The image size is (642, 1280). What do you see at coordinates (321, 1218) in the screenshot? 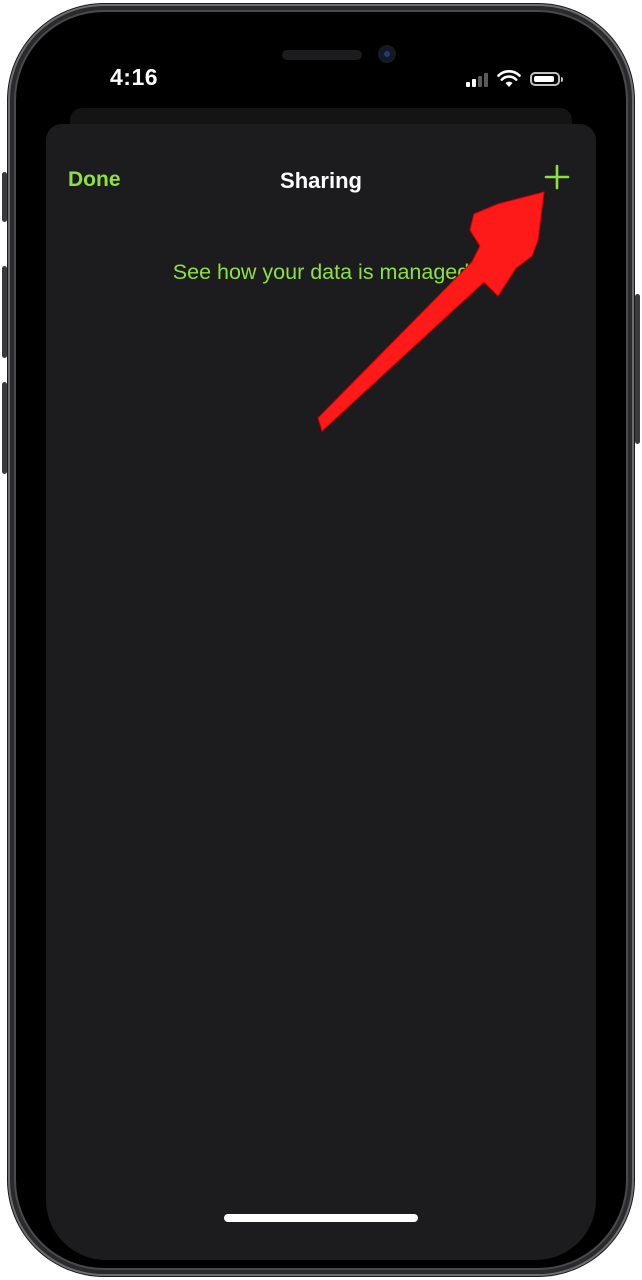
I see `home-indicator` at bounding box center [321, 1218].